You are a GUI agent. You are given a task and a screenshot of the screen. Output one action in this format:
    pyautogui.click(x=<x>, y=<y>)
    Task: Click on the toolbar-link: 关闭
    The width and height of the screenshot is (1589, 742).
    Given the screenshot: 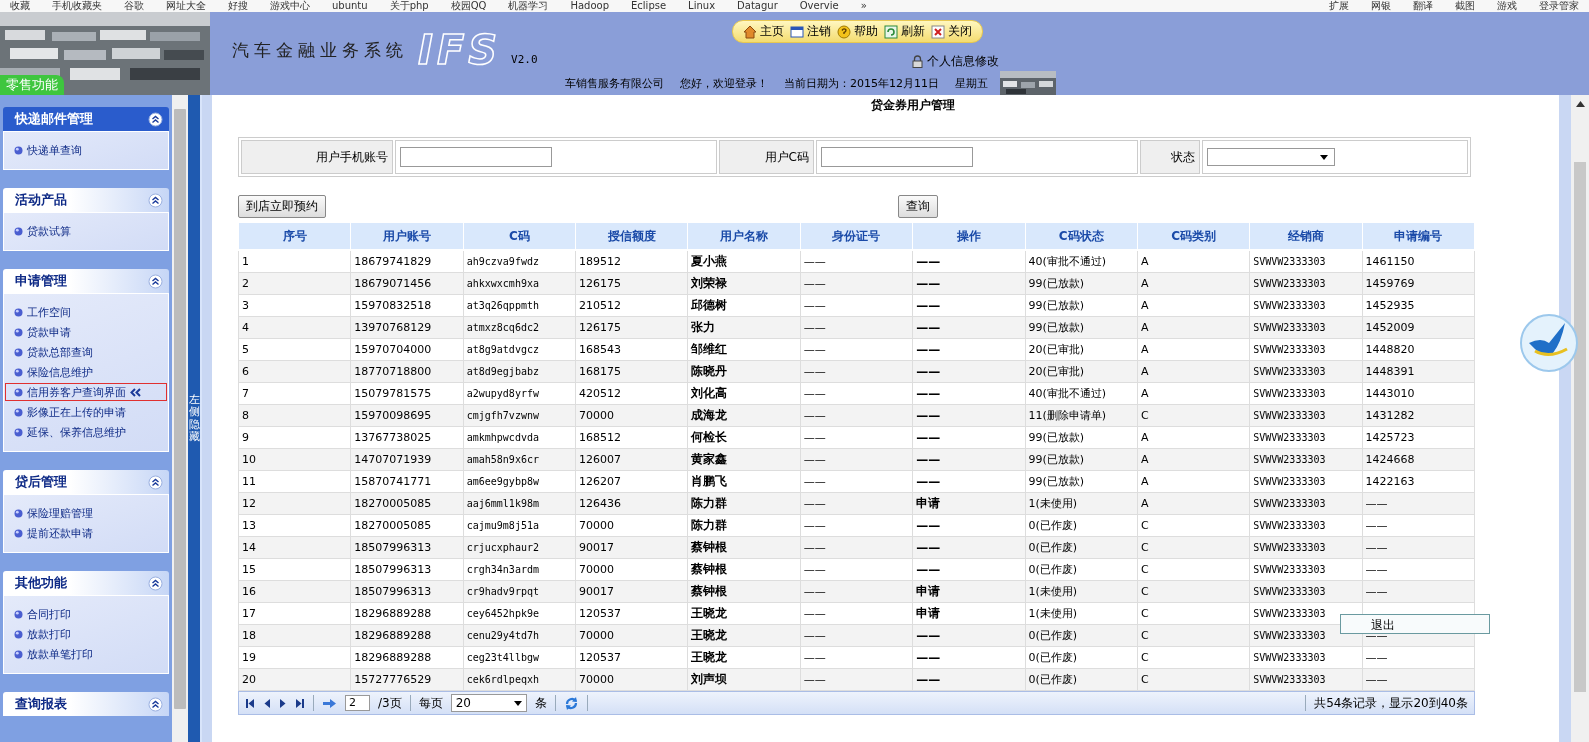 What is the action you would take?
    pyautogui.click(x=951, y=31)
    